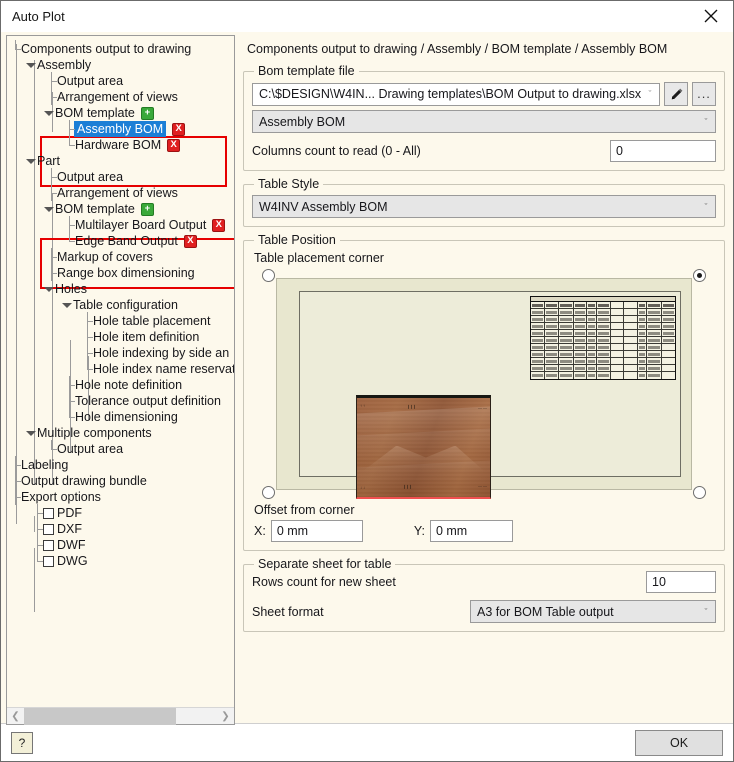 The height and width of the screenshot is (762, 734). I want to click on tree-item-hole-item-definition: Hole item definition, so click(120, 336).